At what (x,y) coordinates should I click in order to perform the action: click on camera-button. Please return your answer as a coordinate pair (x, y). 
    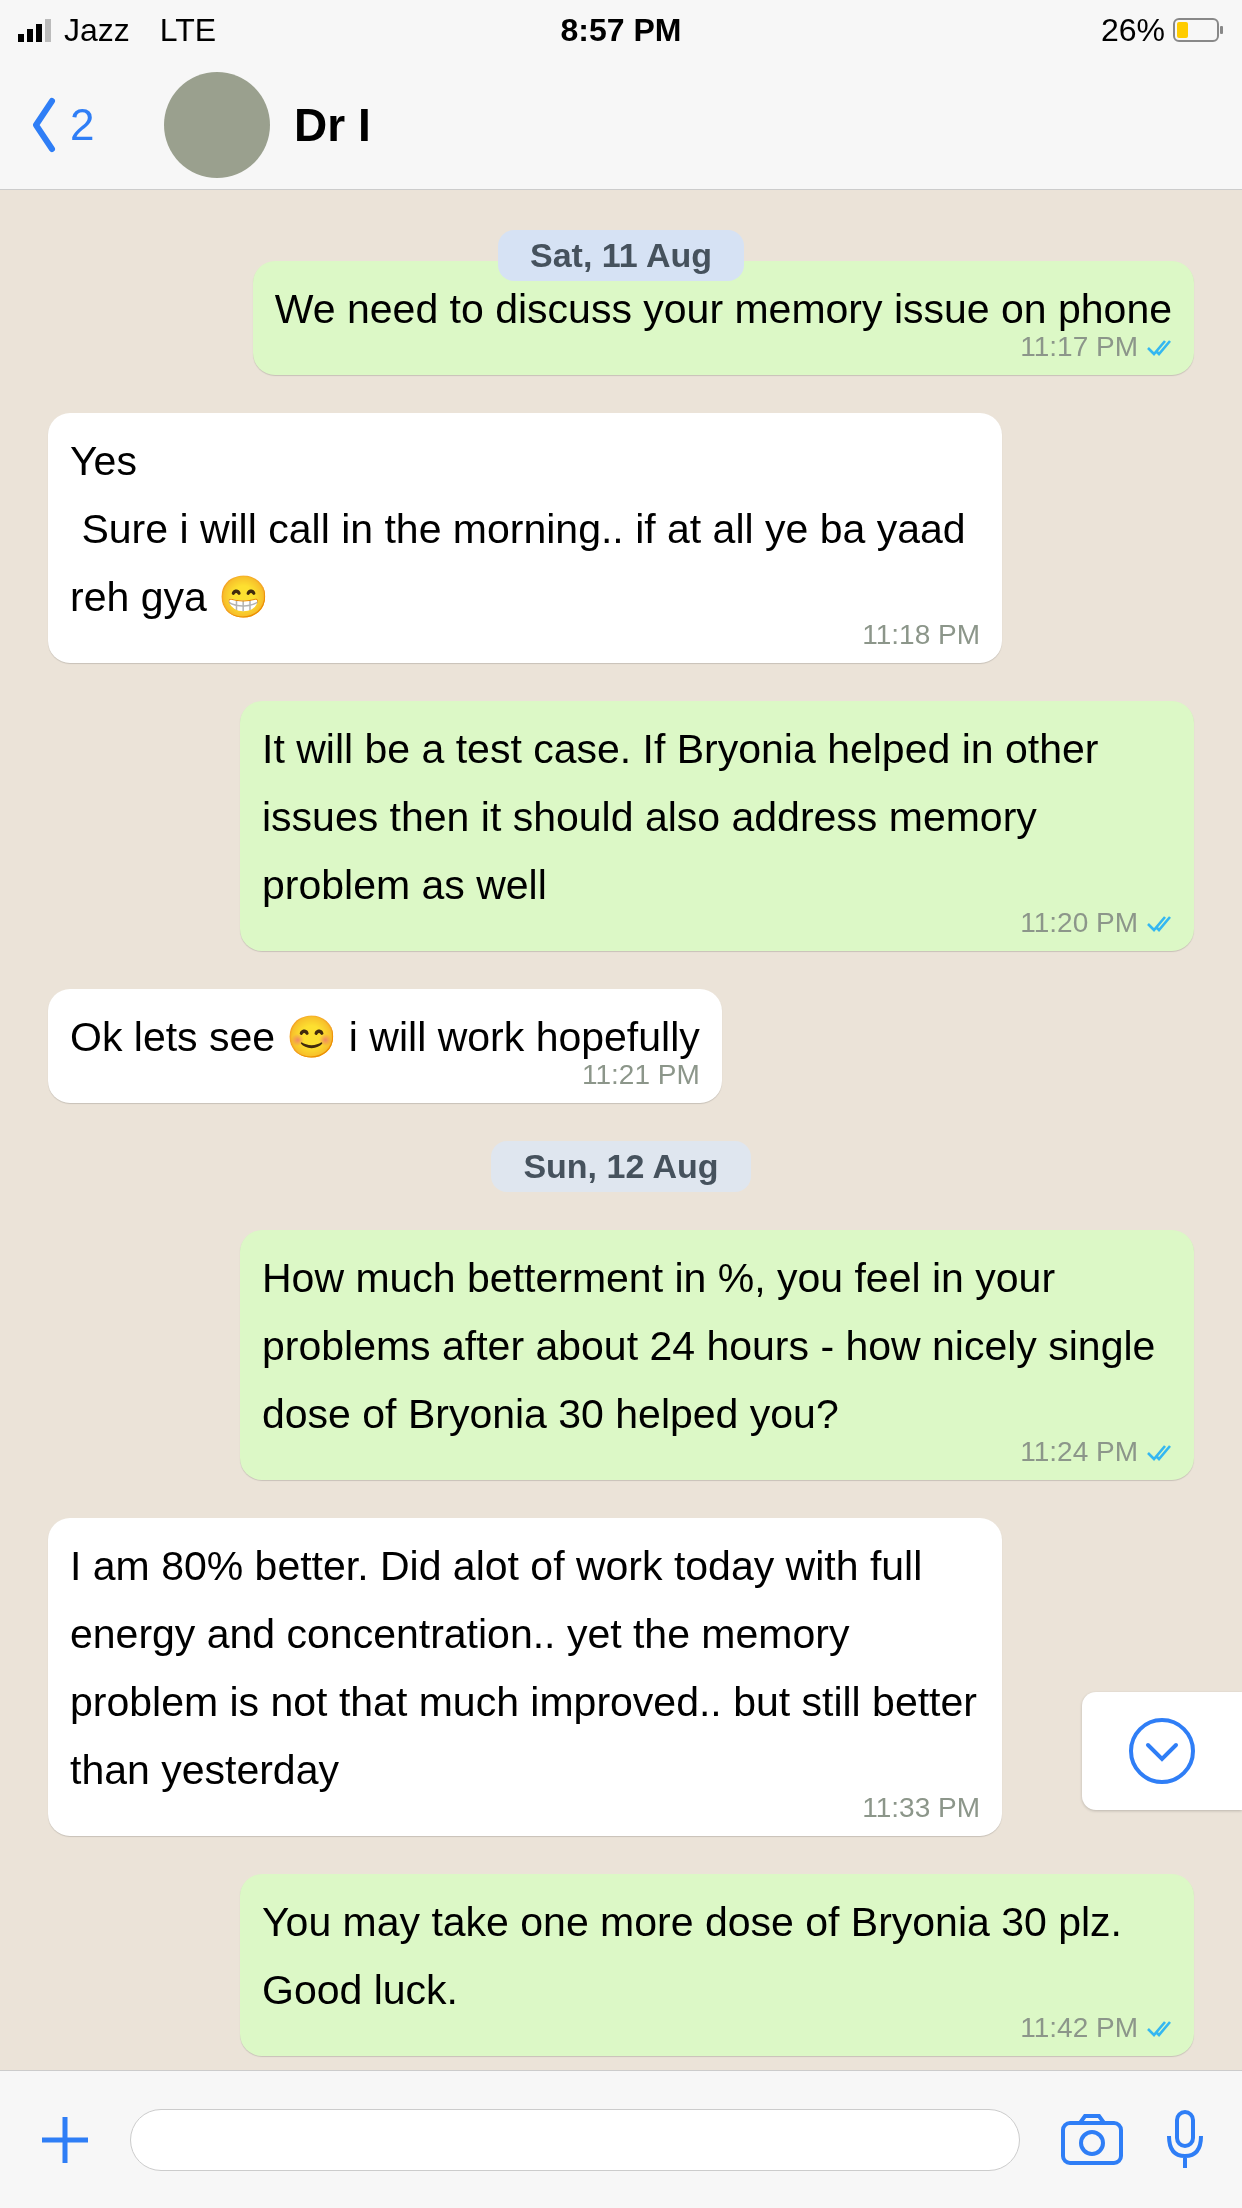
    Looking at the image, I should click on (1092, 2139).